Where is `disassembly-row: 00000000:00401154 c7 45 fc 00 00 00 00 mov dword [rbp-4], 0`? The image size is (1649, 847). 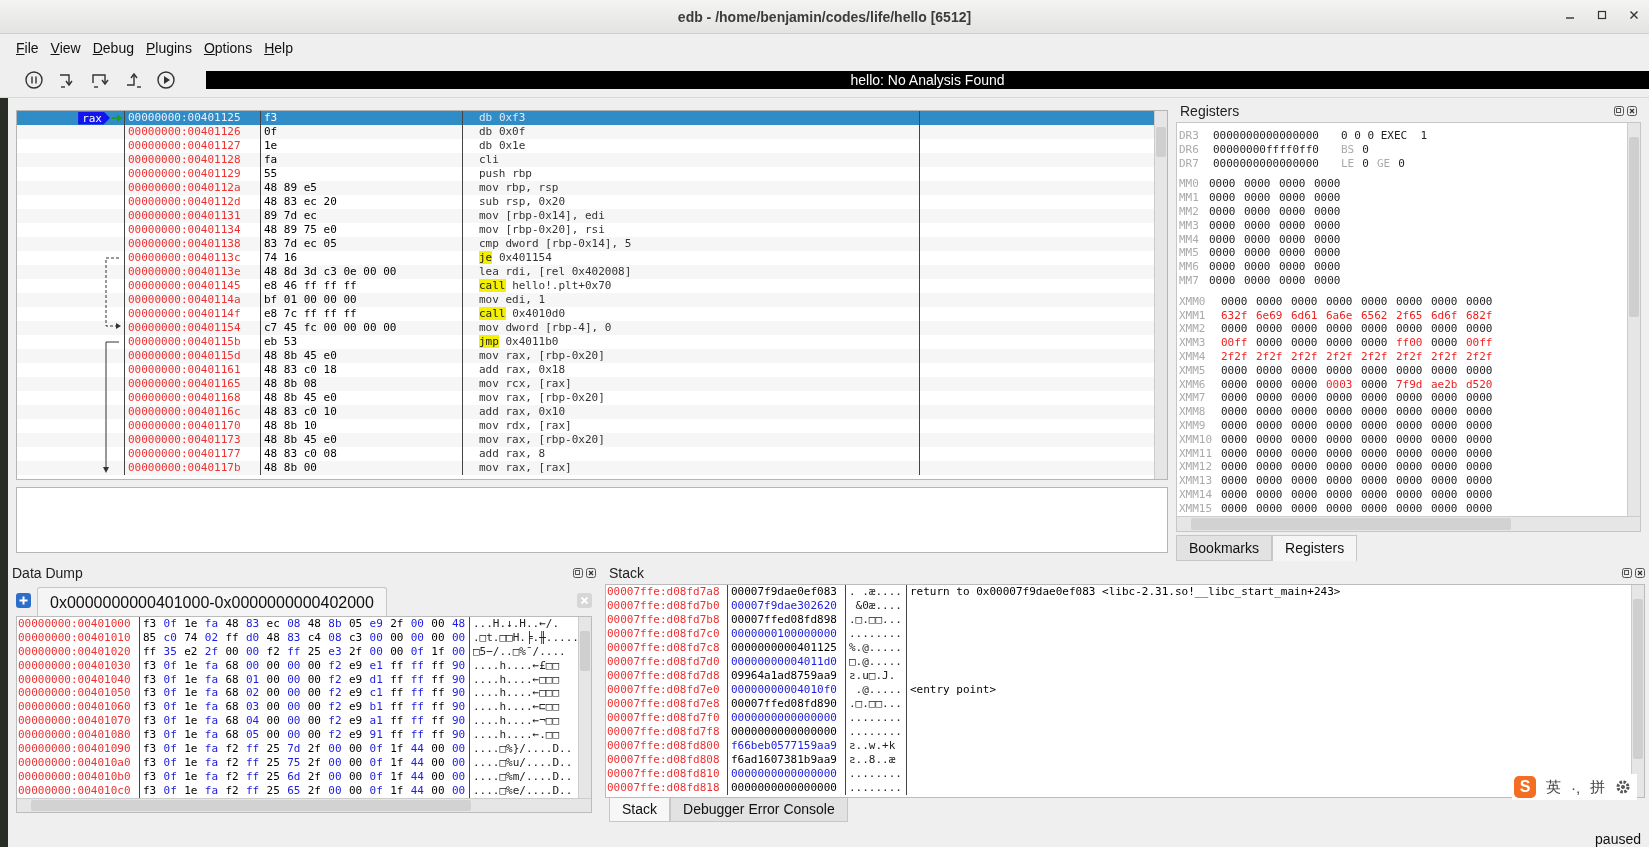
disassembly-row: 00000000:00401154 c7 45 fc 00 00 00 00 mov dword [rbp-4], 0 is located at coordinates (585, 328).